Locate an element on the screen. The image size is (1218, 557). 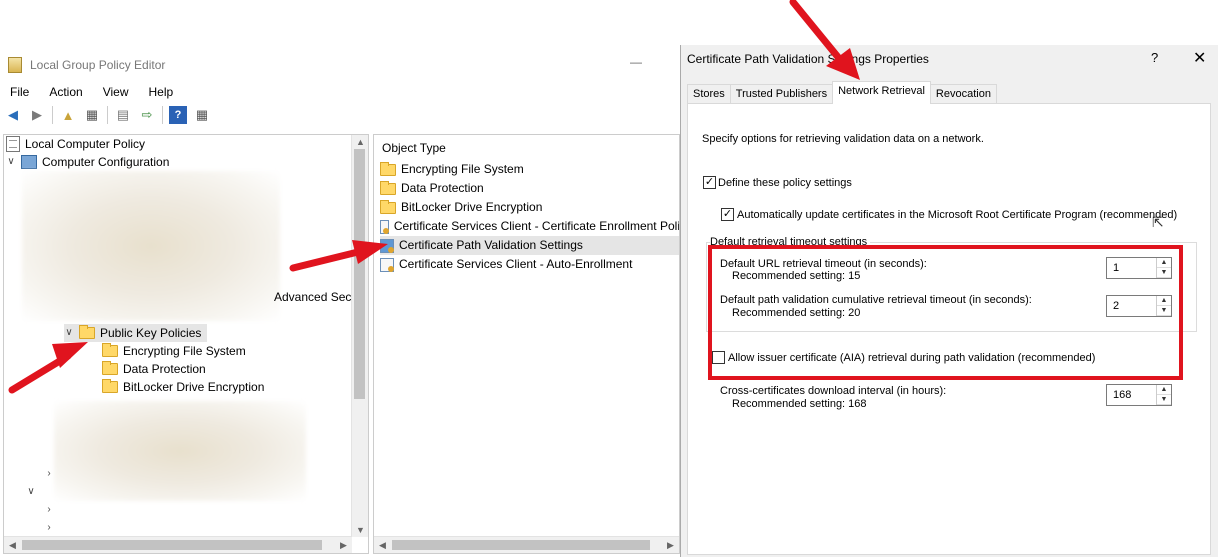
tree-horizontal-scrollbar: ◀ ▶ is located at coordinates (178, 544).